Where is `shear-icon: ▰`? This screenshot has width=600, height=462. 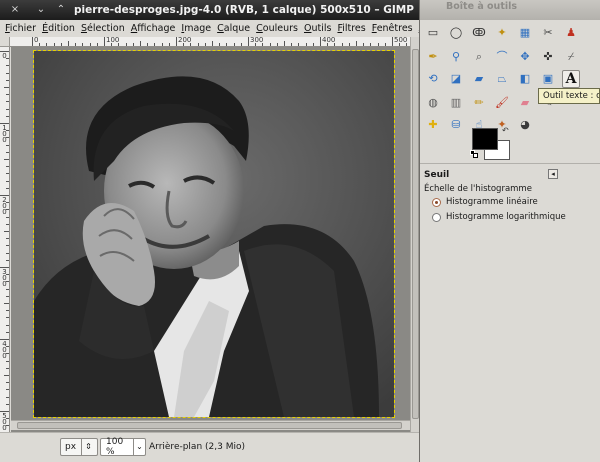 shear-icon: ▰ is located at coordinates (479, 79).